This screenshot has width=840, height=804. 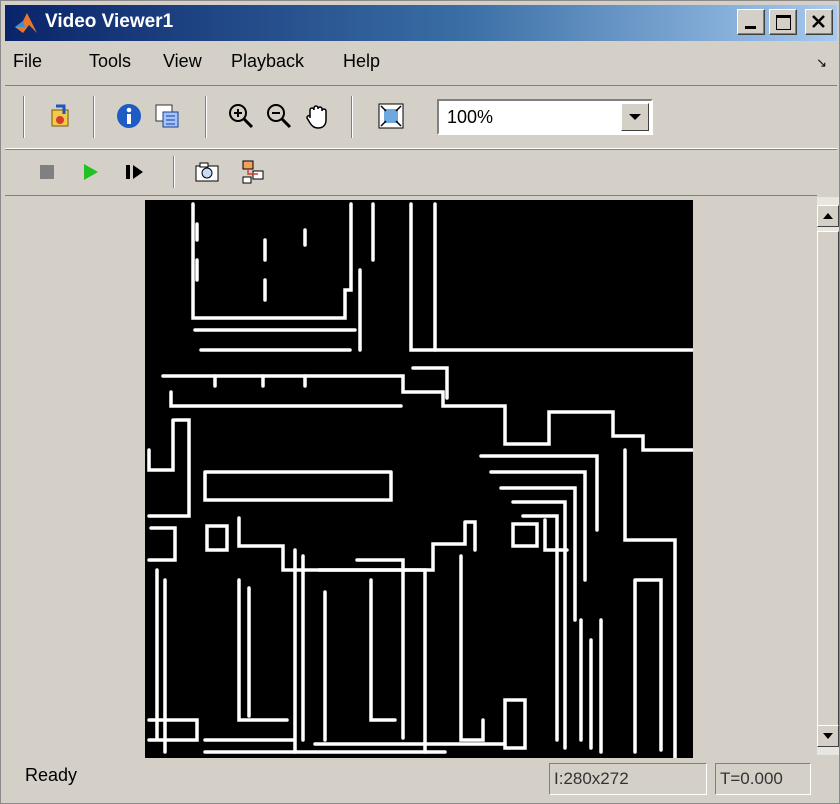 What do you see at coordinates (763, 779) in the screenshot?
I see `time-field: T=0.000` at bounding box center [763, 779].